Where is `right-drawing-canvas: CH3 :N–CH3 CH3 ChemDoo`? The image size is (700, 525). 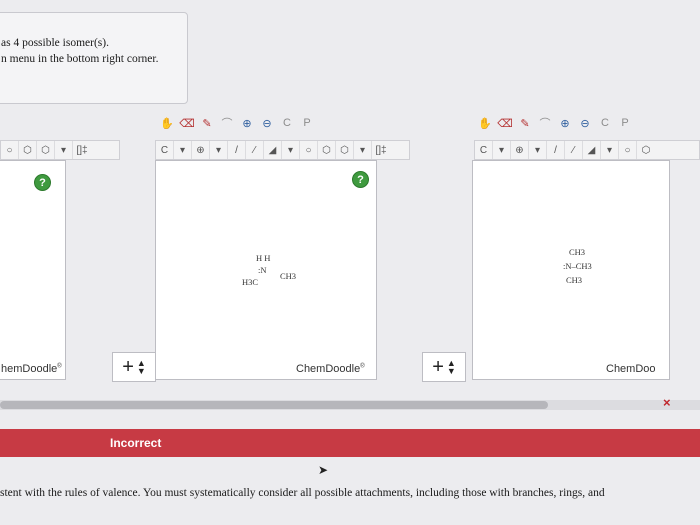
right-drawing-canvas: CH3 :N–CH3 CH3 ChemDoo is located at coordinates (571, 270).